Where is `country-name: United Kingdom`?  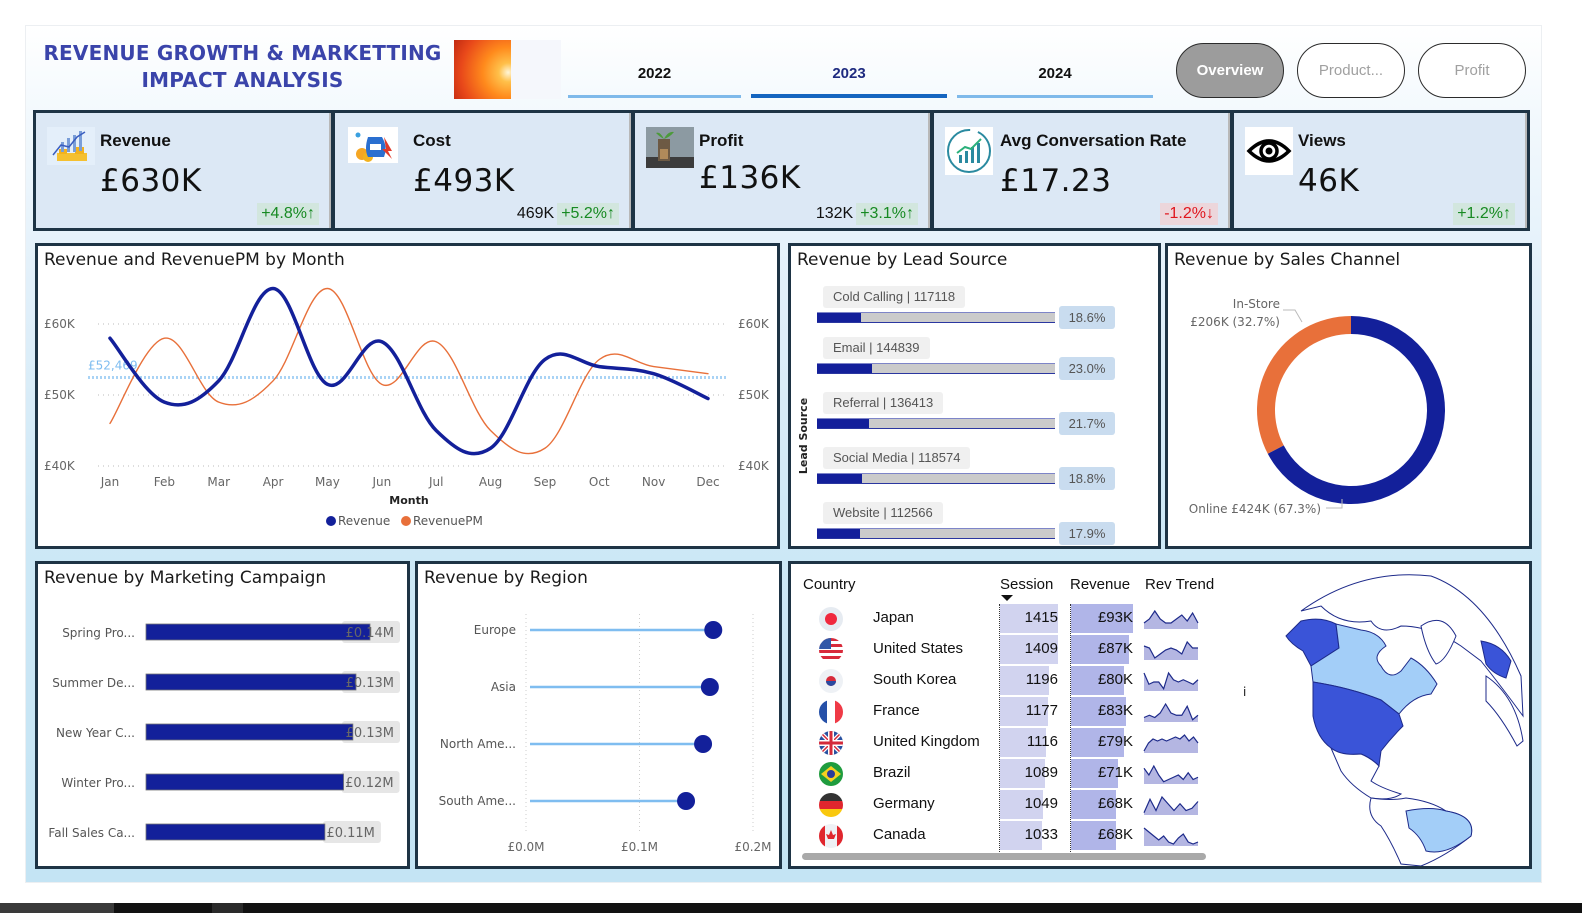 country-name: United Kingdom is located at coordinates (926, 741).